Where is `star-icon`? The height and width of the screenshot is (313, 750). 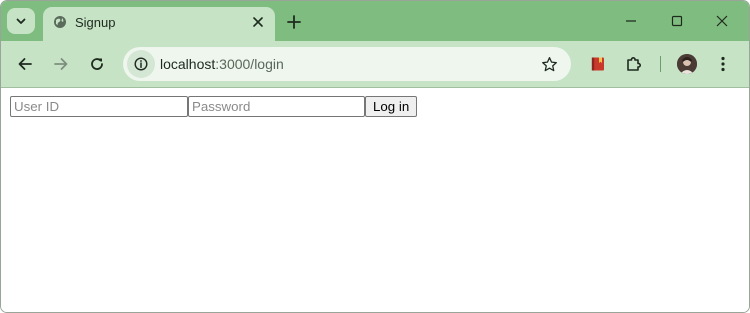 star-icon is located at coordinates (549, 63).